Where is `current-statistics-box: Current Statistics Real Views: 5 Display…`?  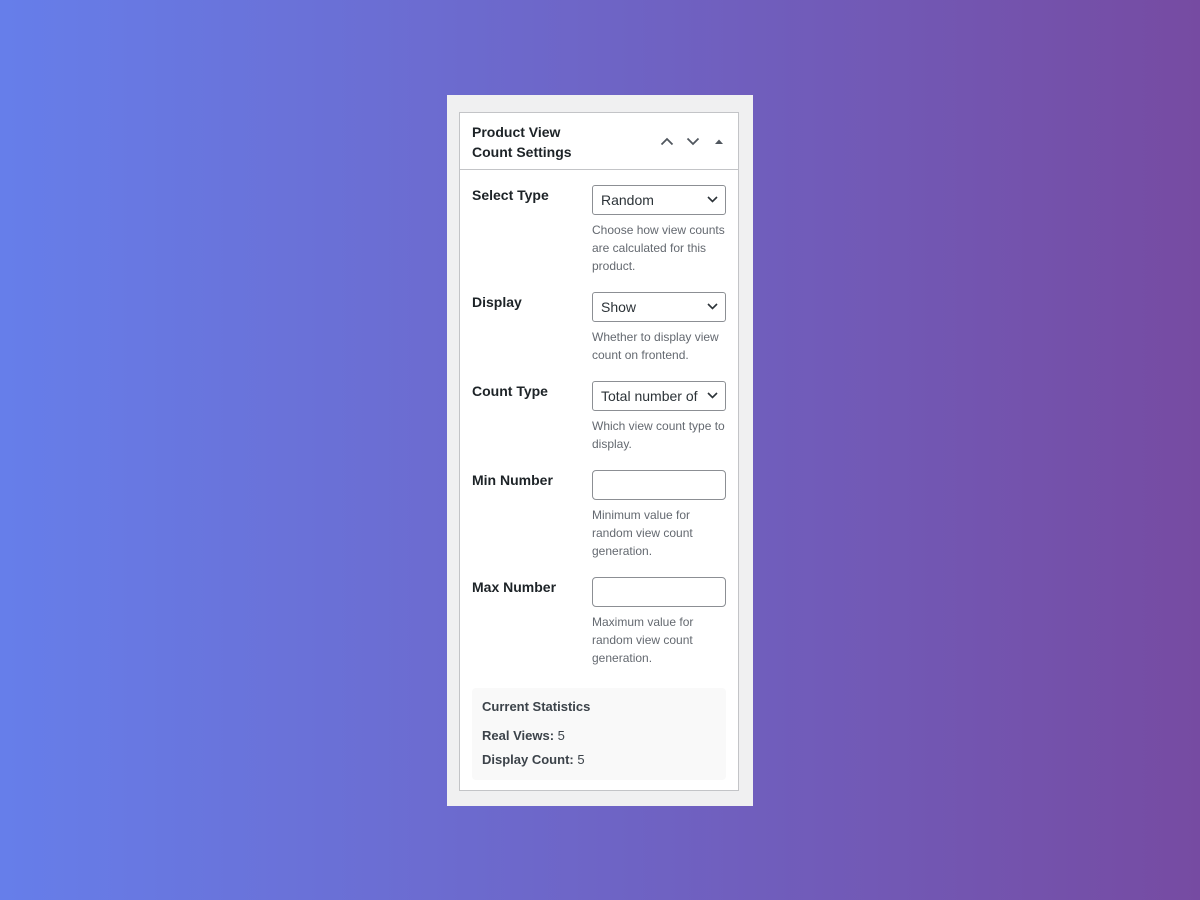
current-statistics-box: Current Statistics Real Views: 5 Display… is located at coordinates (599, 734).